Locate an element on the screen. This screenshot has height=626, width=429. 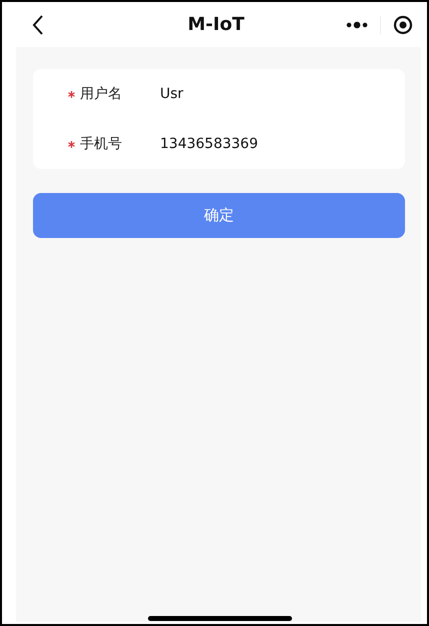
input-field: Usr is located at coordinates (260, 94).